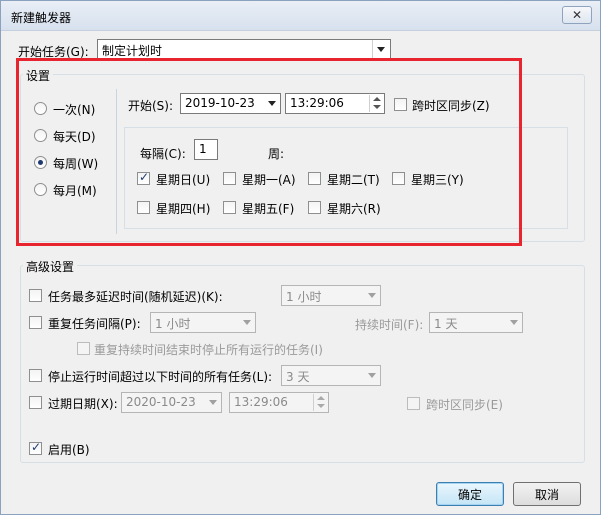 This screenshot has height=515, width=601. I want to click on cancel-button: 取消, so click(547, 494).